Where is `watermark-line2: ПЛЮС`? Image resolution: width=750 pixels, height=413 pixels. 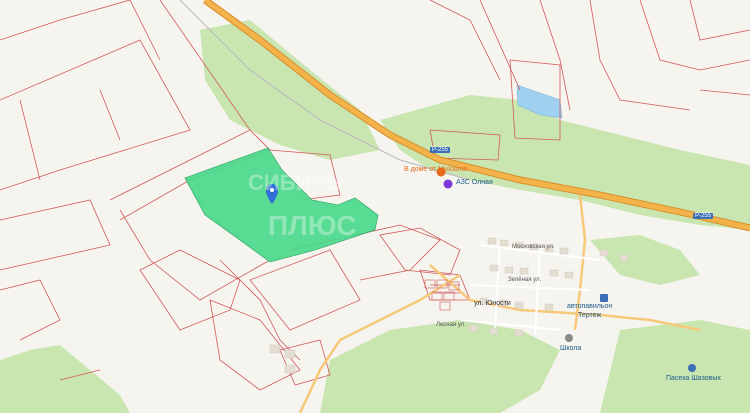
watermark-line2: ПЛЮС is located at coordinates (312, 225).